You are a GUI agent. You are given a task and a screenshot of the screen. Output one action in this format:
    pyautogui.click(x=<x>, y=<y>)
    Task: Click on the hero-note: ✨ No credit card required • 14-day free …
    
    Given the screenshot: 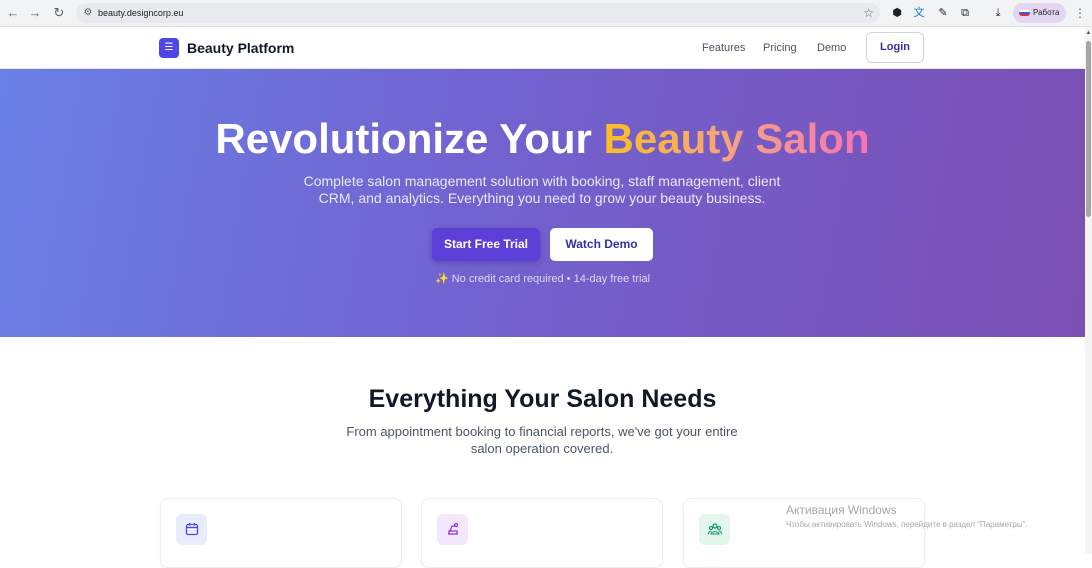 What is the action you would take?
    pyautogui.click(x=542, y=279)
    